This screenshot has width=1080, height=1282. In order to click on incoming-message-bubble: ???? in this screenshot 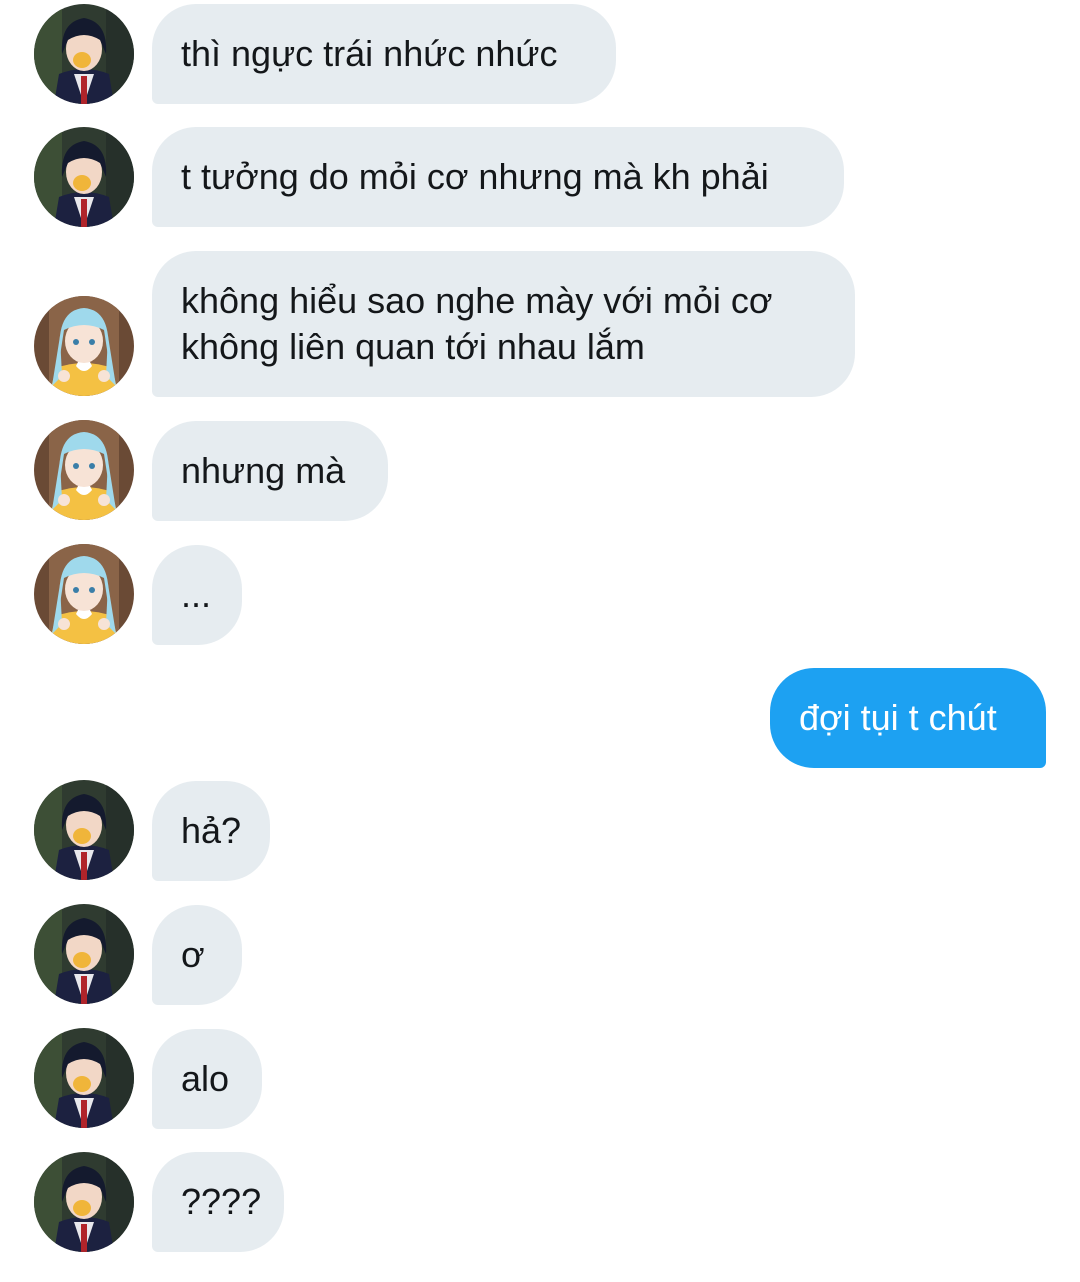, I will do `click(218, 1202)`.